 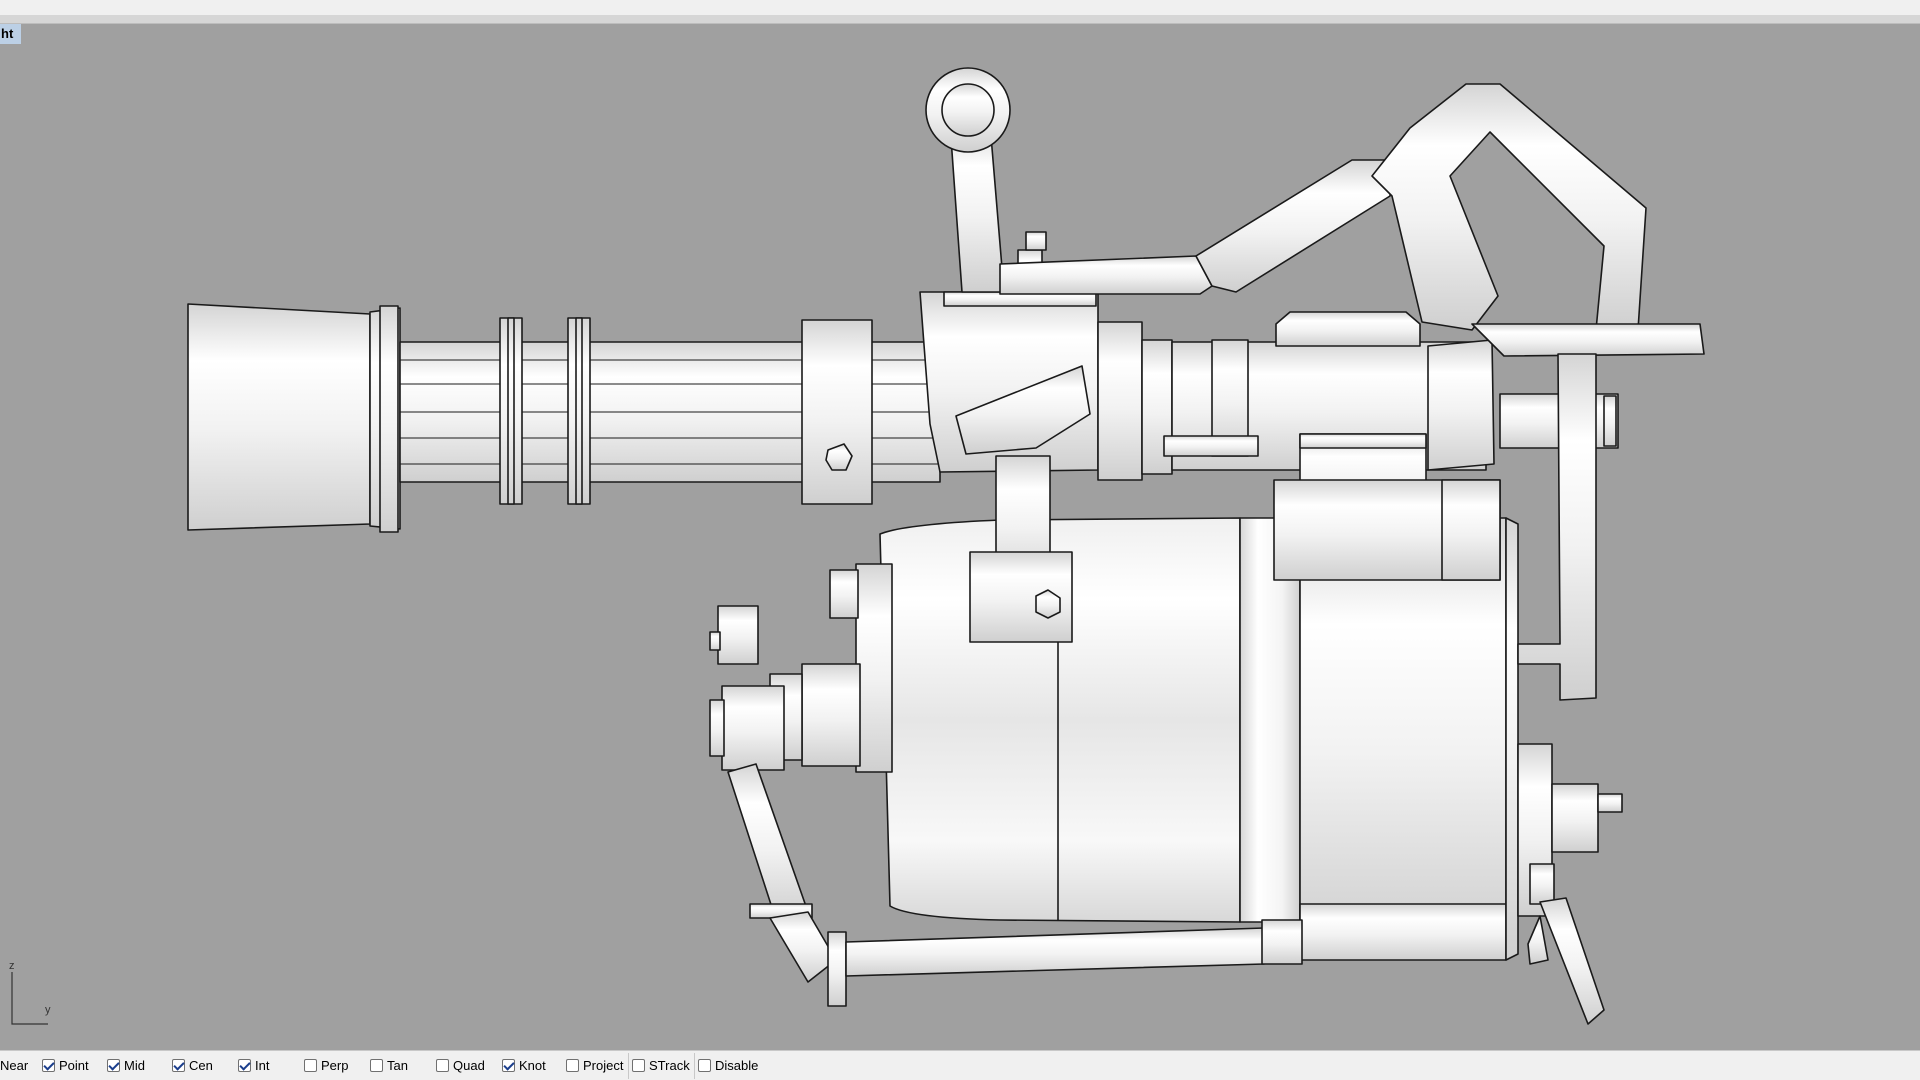 I want to click on bottom-rail, so click(x=1055, y=952).